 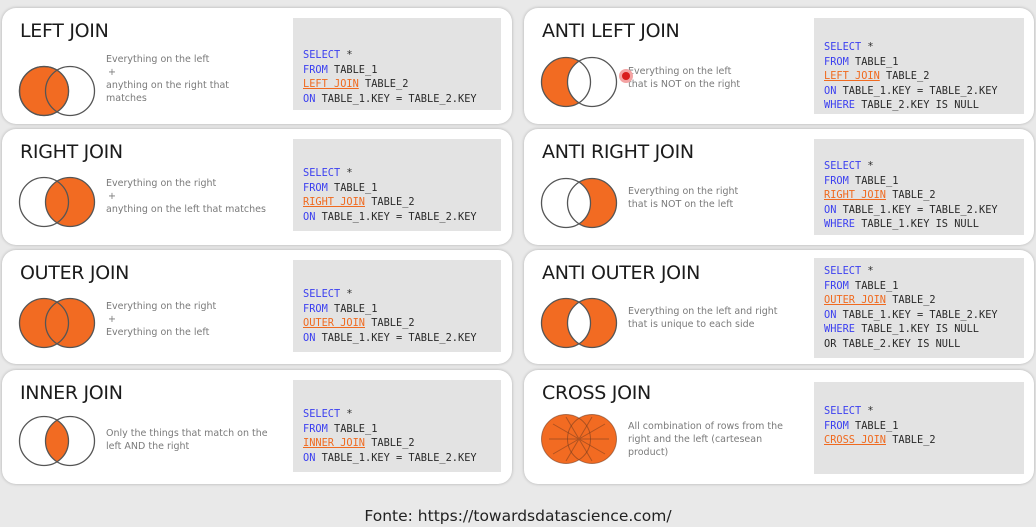 I want to click on sql-line: OR TABLE_2.KEY IS NULL, so click(x=924, y=344).